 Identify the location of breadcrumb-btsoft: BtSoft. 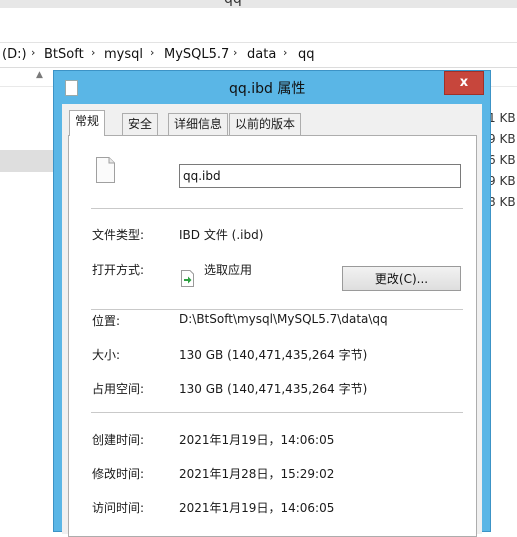
(64, 54).